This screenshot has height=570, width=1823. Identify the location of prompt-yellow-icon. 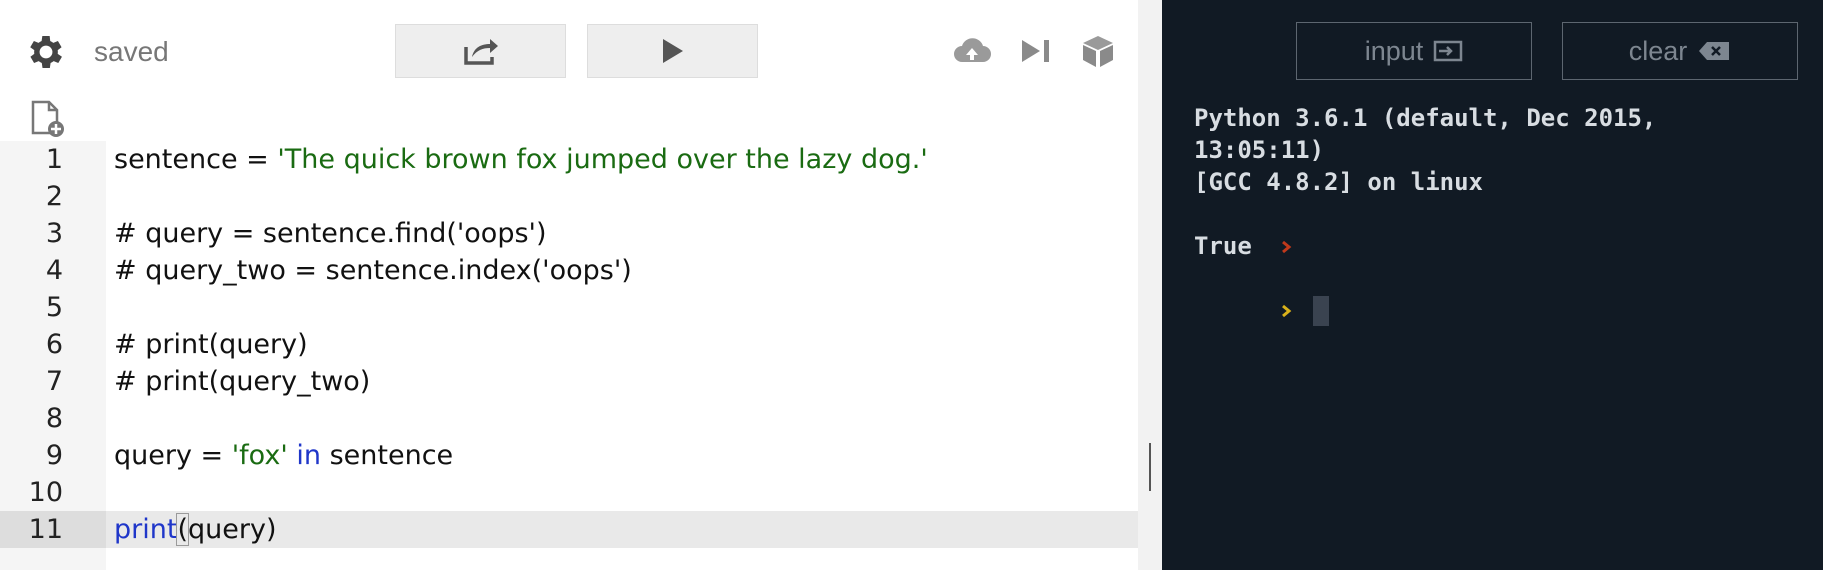
(1286, 311).